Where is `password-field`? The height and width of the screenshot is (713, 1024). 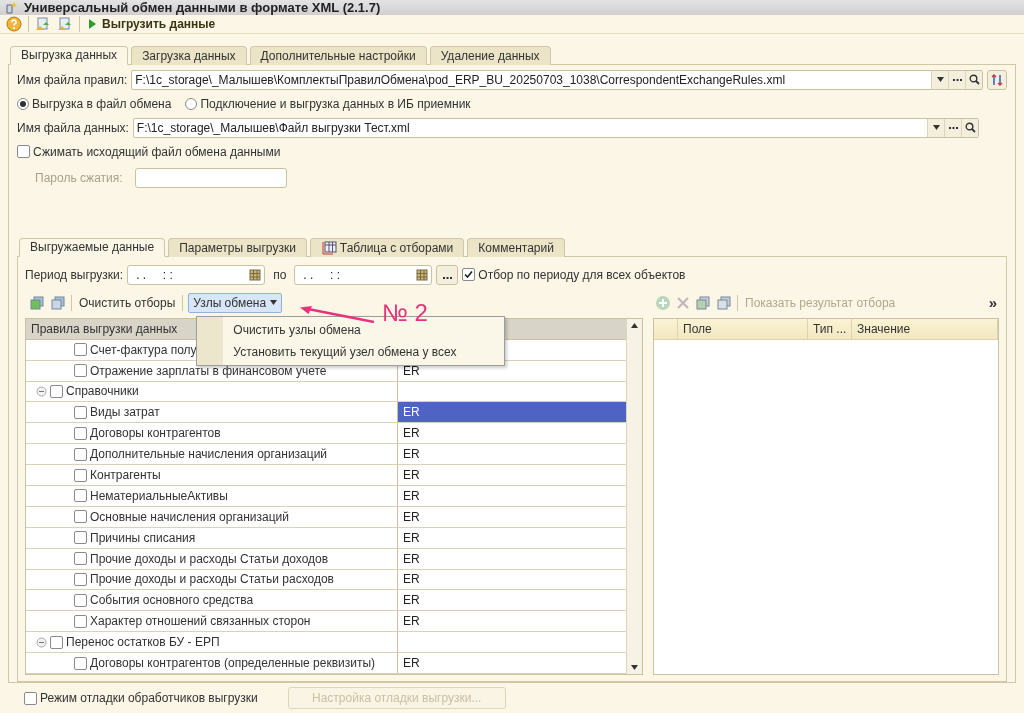 password-field is located at coordinates (210, 177).